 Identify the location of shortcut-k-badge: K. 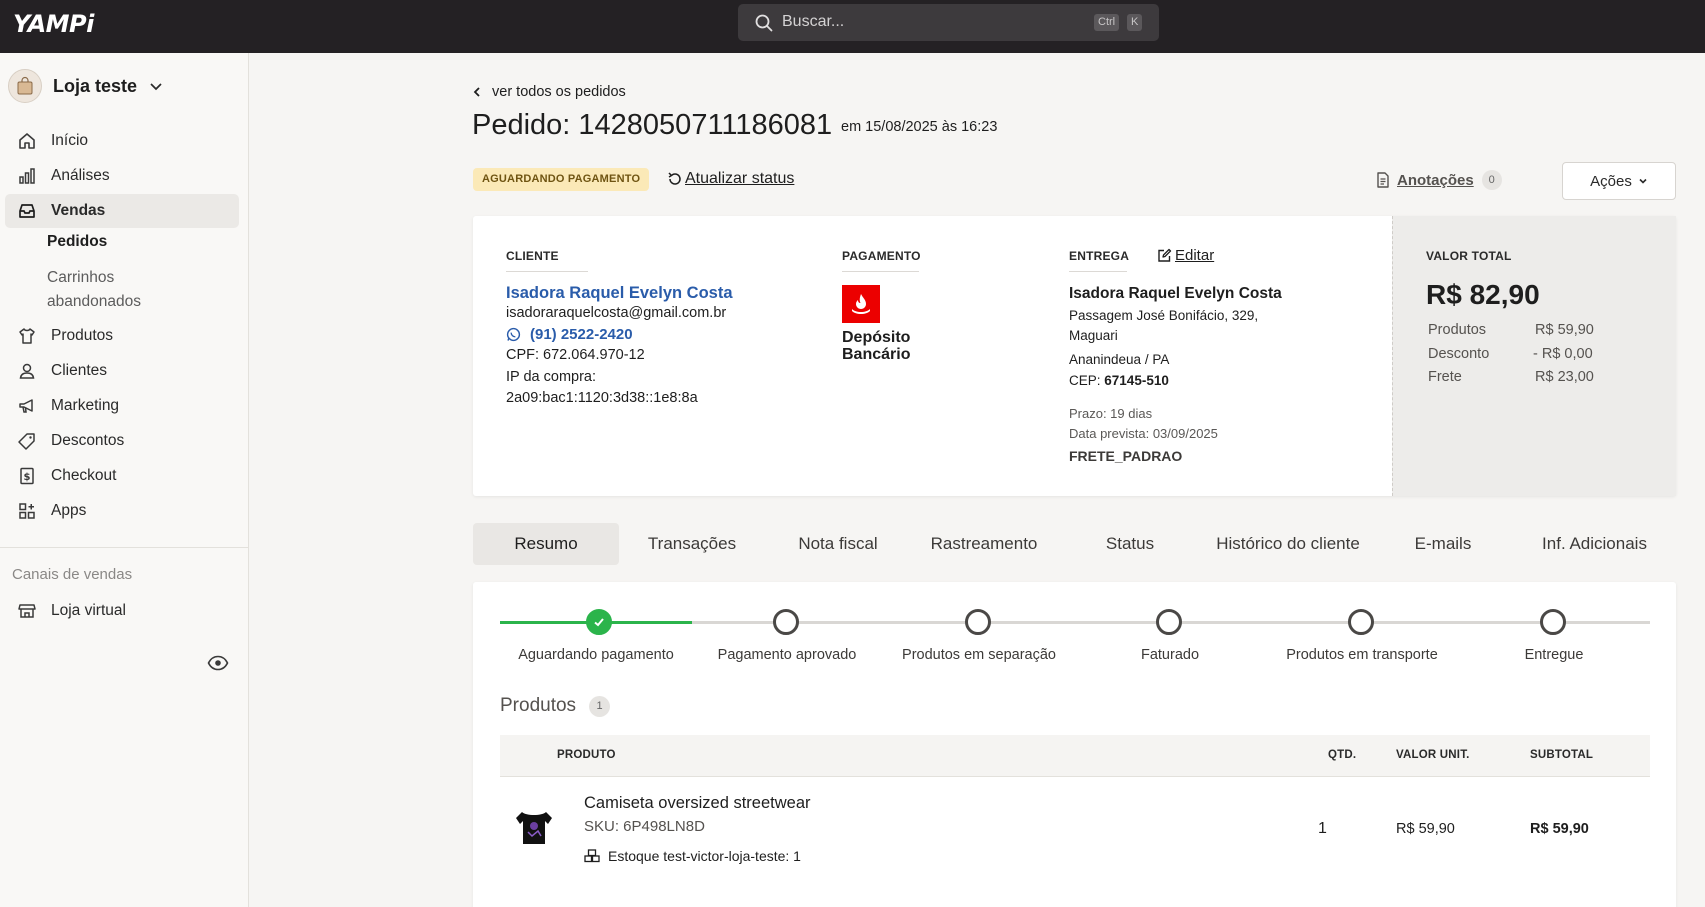
(1135, 22).